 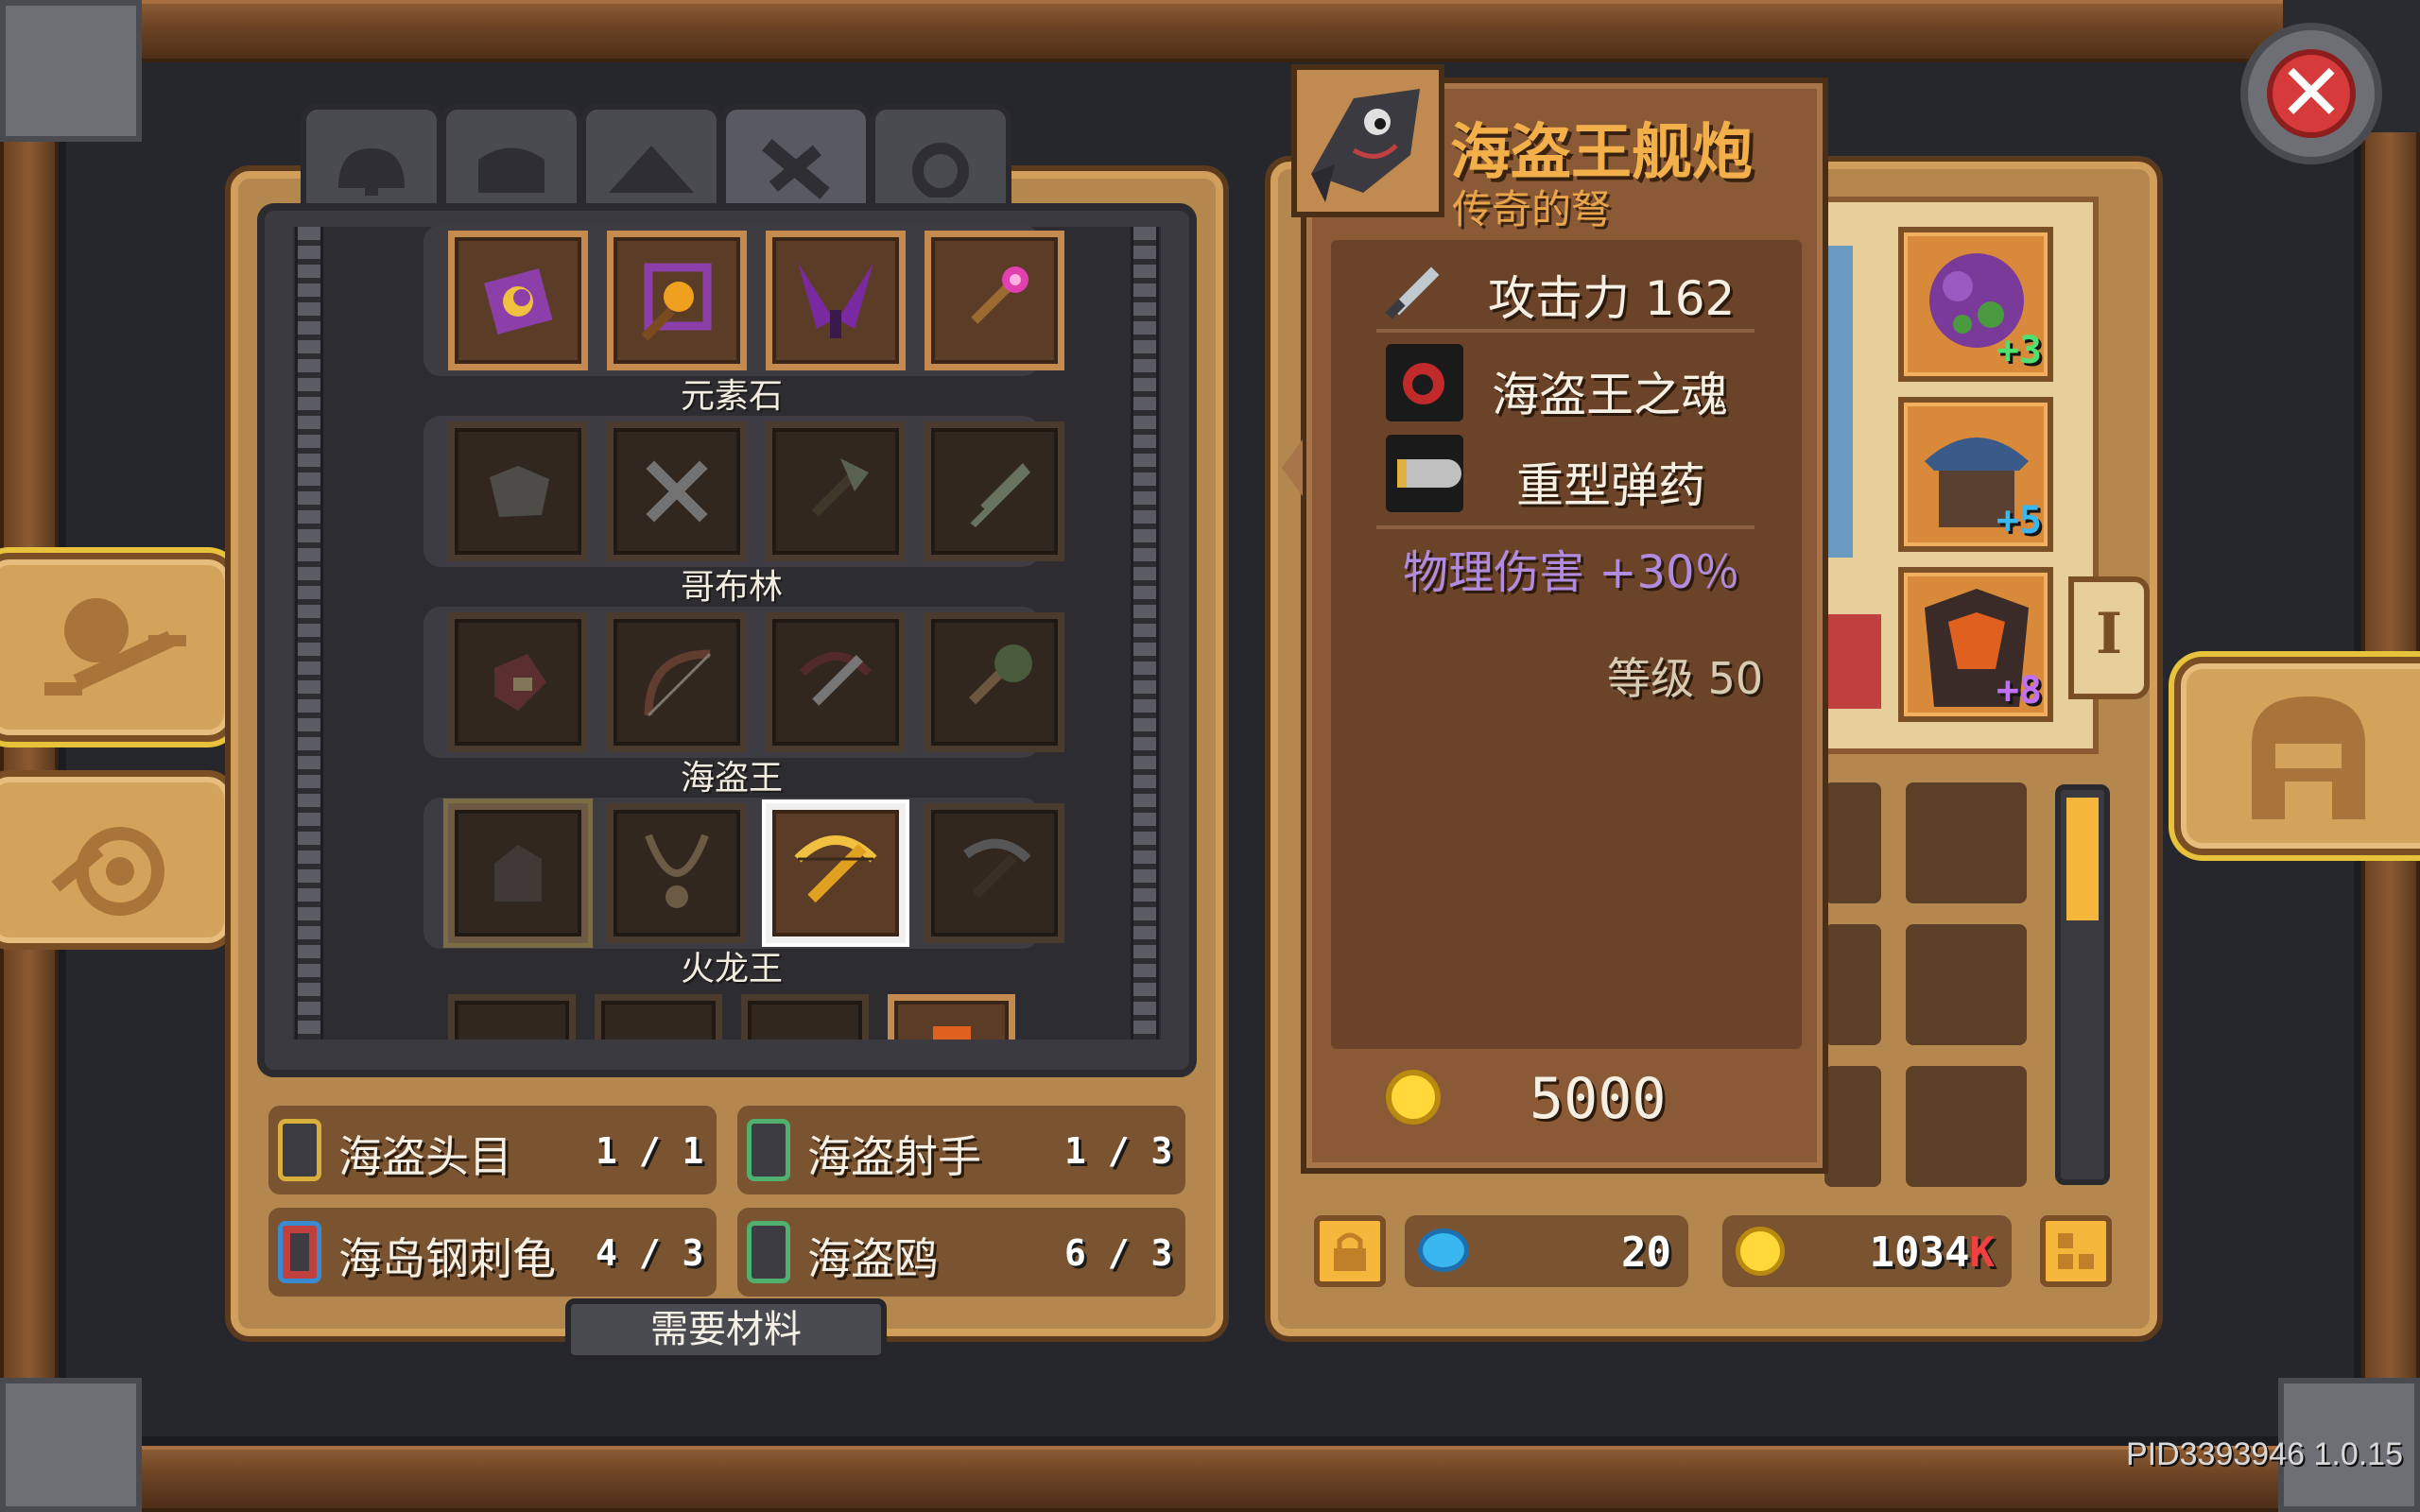 What do you see at coordinates (796, 169) in the screenshot?
I see `sword-icon` at bounding box center [796, 169].